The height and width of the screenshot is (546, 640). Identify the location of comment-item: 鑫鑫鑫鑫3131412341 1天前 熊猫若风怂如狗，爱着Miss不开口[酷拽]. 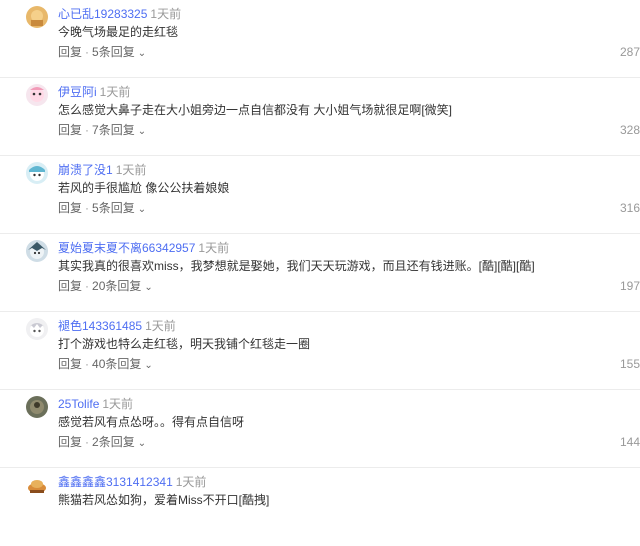
(320, 507).